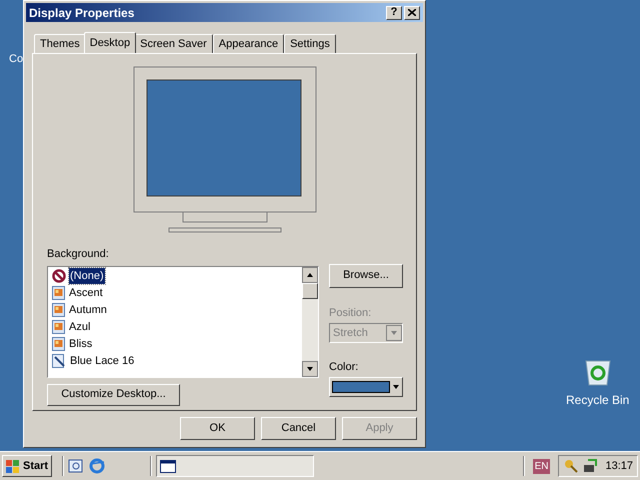 The height and width of the screenshot is (480, 640). What do you see at coordinates (350, 313) in the screenshot?
I see `position-label: Position:` at bounding box center [350, 313].